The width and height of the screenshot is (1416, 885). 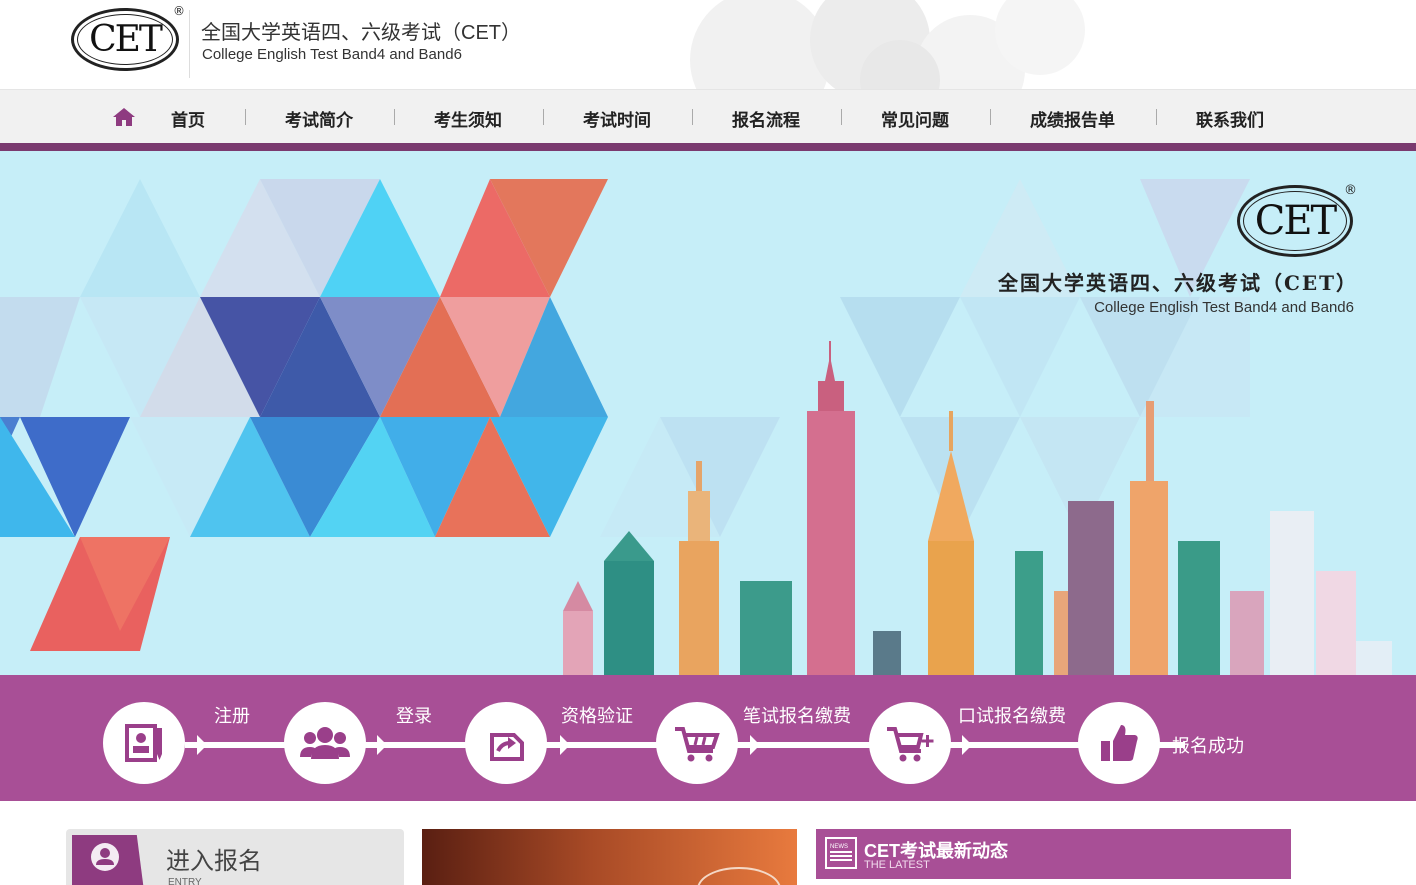 What do you see at coordinates (708, 147) in the screenshot?
I see `nav-accent-bar` at bounding box center [708, 147].